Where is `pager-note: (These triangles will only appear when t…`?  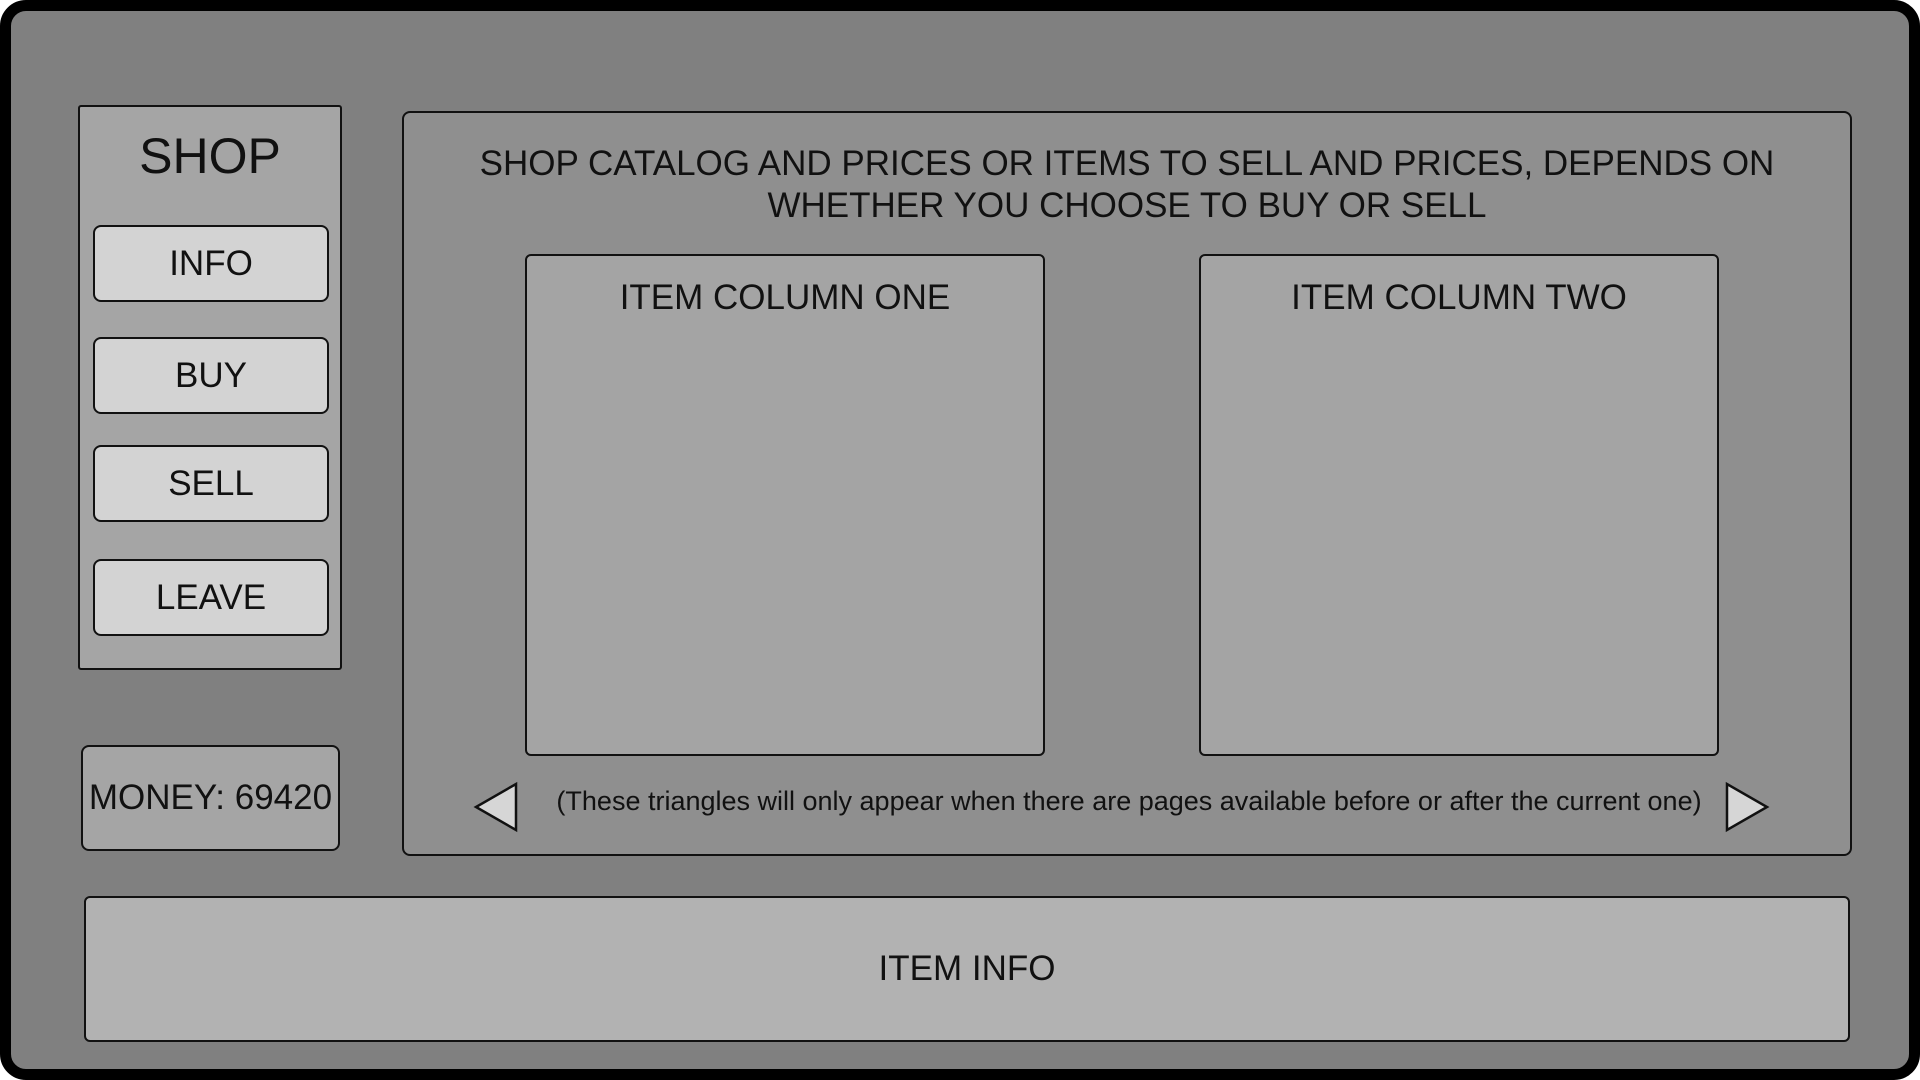
pager-note: (These triangles will only appear when t… is located at coordinates (1129, 801).